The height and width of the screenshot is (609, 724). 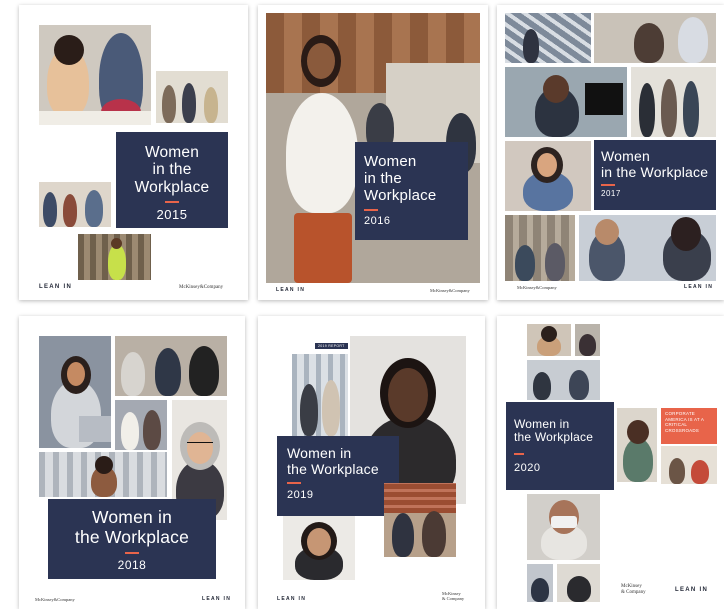 I want to click on photo-woman-office-top, so click(x=587, y=340).